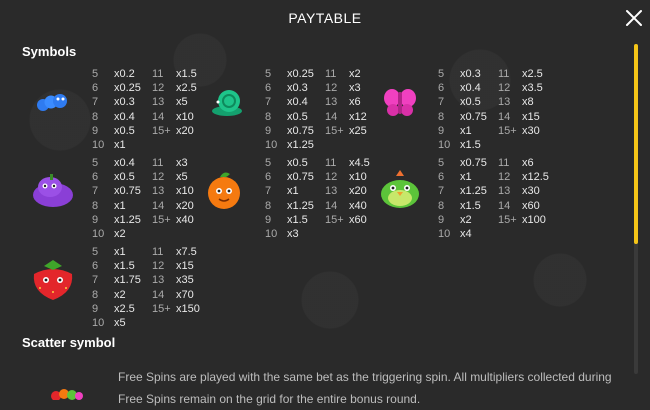 The image size is (650, 410). I want to click on paytable-row: 15+ x30, so click(520, 131).